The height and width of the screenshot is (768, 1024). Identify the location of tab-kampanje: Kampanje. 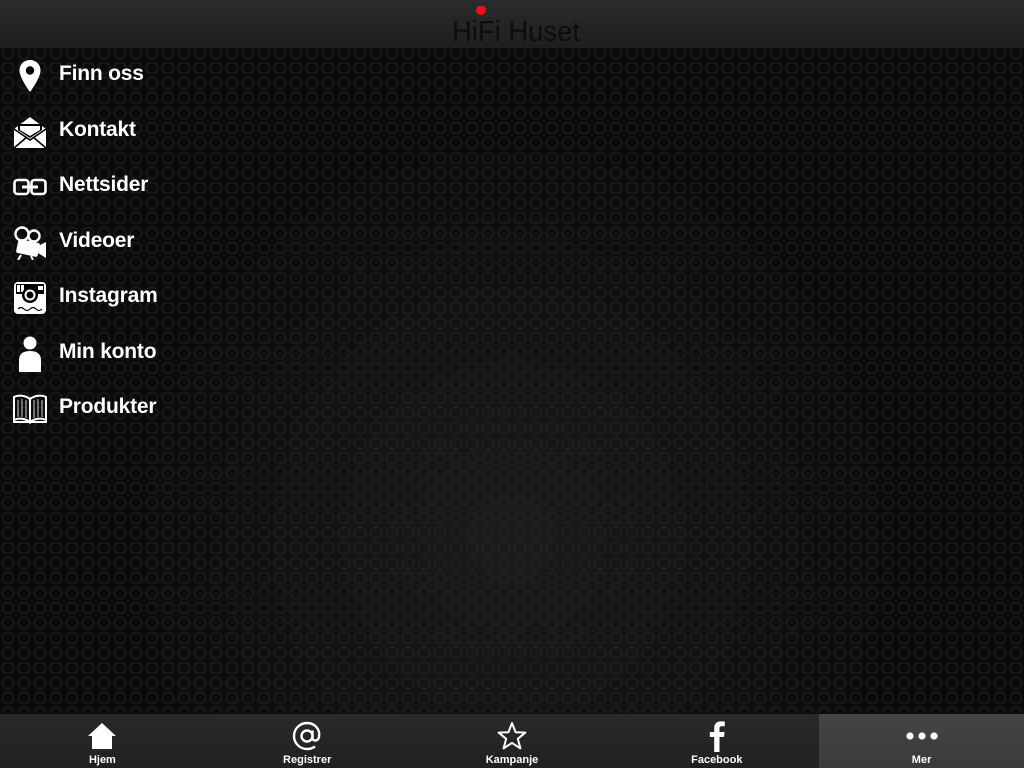
(512, 741).